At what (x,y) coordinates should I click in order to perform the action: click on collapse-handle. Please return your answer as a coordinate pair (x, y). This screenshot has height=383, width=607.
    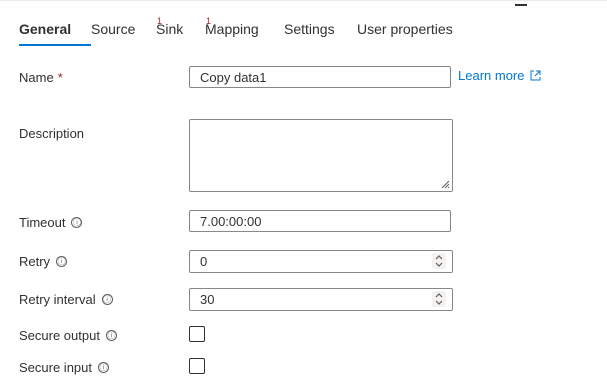
    Looking at the image, I should click on (521, 5).